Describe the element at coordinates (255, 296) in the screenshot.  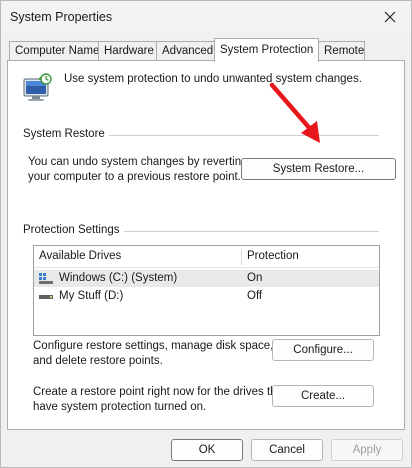
I see `drive-protection: Off` at that location.